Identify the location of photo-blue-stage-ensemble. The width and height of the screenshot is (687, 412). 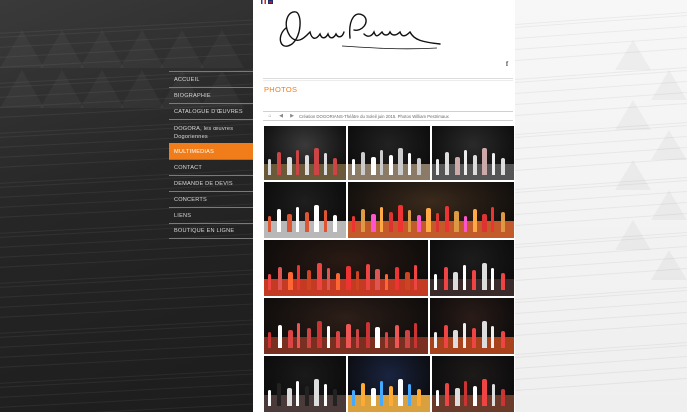
(389, 384).